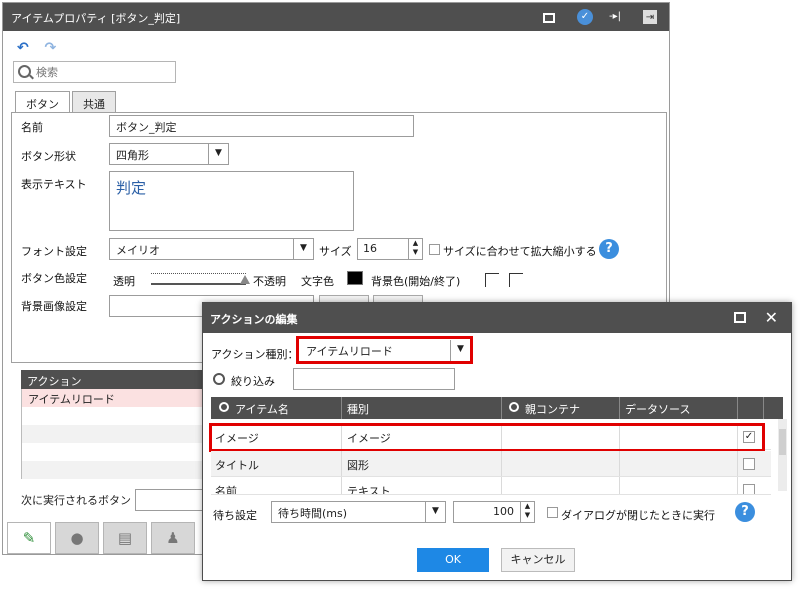  I want to click on display-text-field: 判定, so click(231, 201).